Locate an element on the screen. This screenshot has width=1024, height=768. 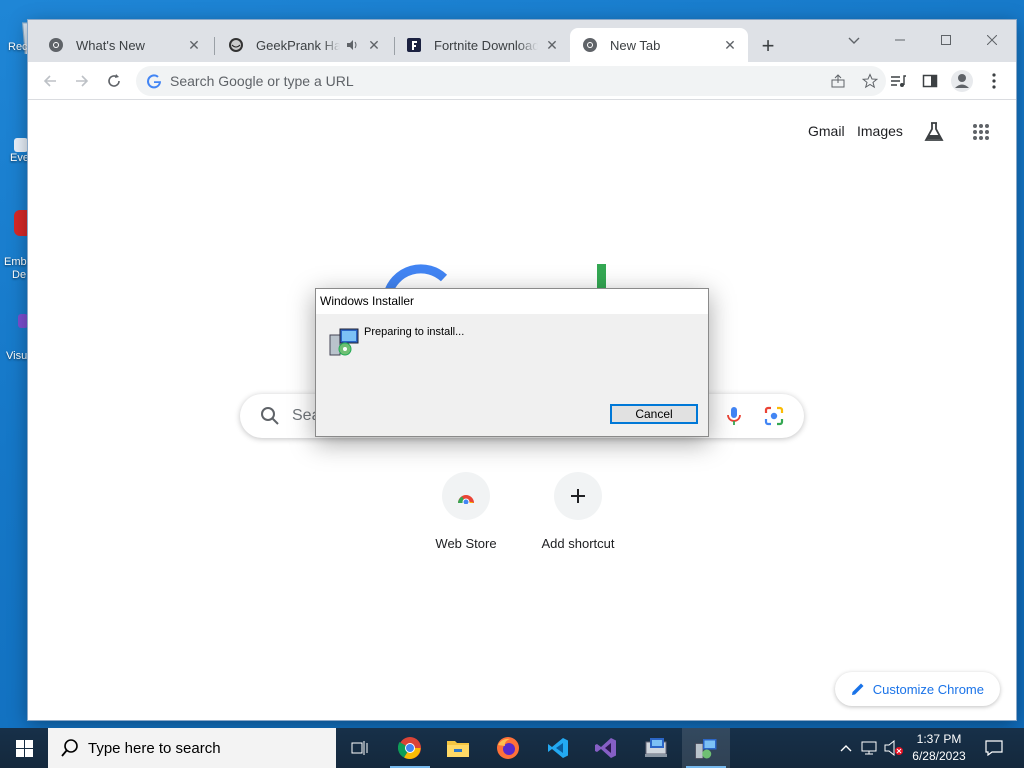
forward-button is located at coordinates (82, 81).